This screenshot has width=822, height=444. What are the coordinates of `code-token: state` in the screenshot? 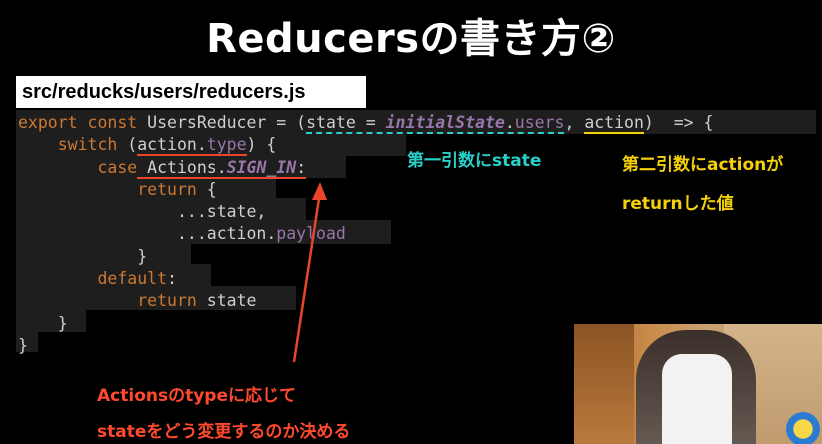 It's located at (226, 301).